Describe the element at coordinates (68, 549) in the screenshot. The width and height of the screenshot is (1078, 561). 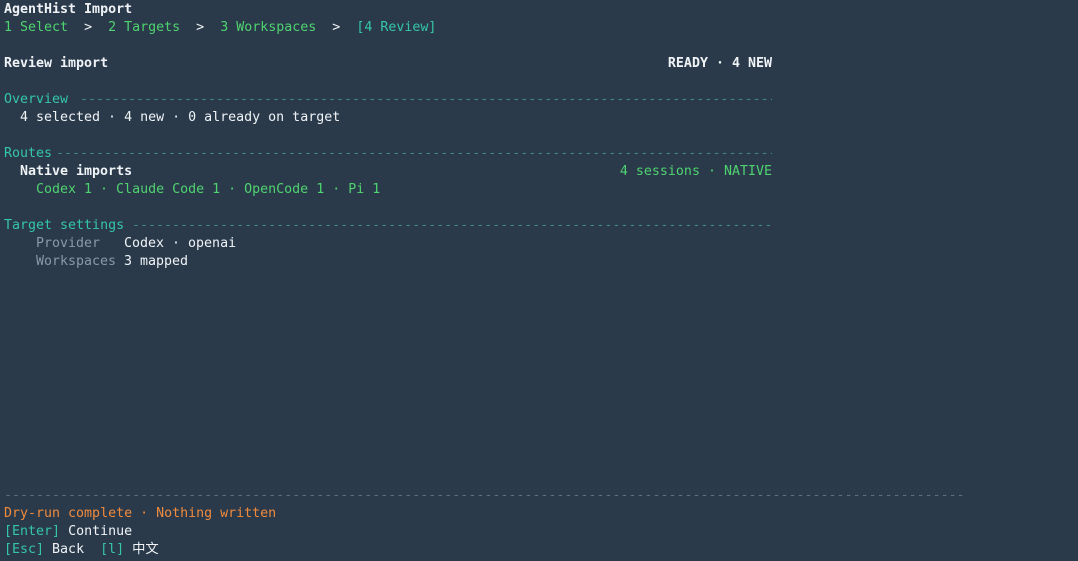
I see `back-label: Back` at that location.